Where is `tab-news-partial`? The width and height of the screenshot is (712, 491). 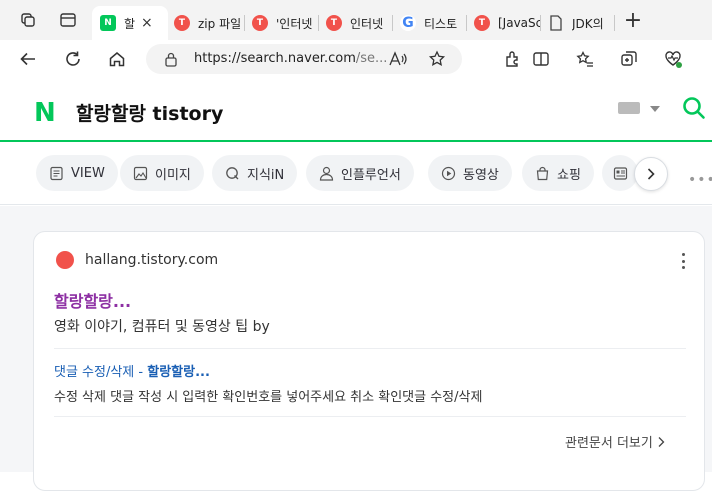
tab-news-partial is located at coordinates (620, 173).